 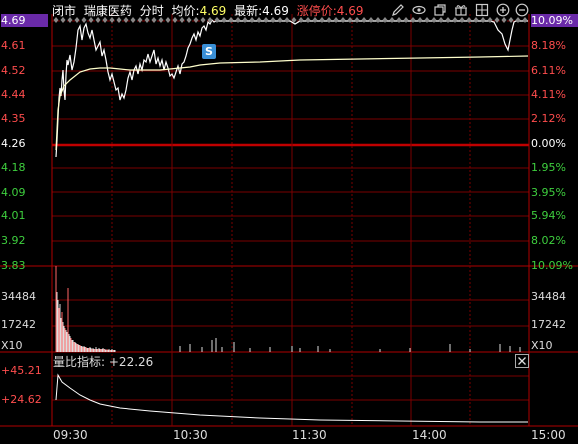 I want to click on avg-price-label: 均价:, so click(x=185, y=11).